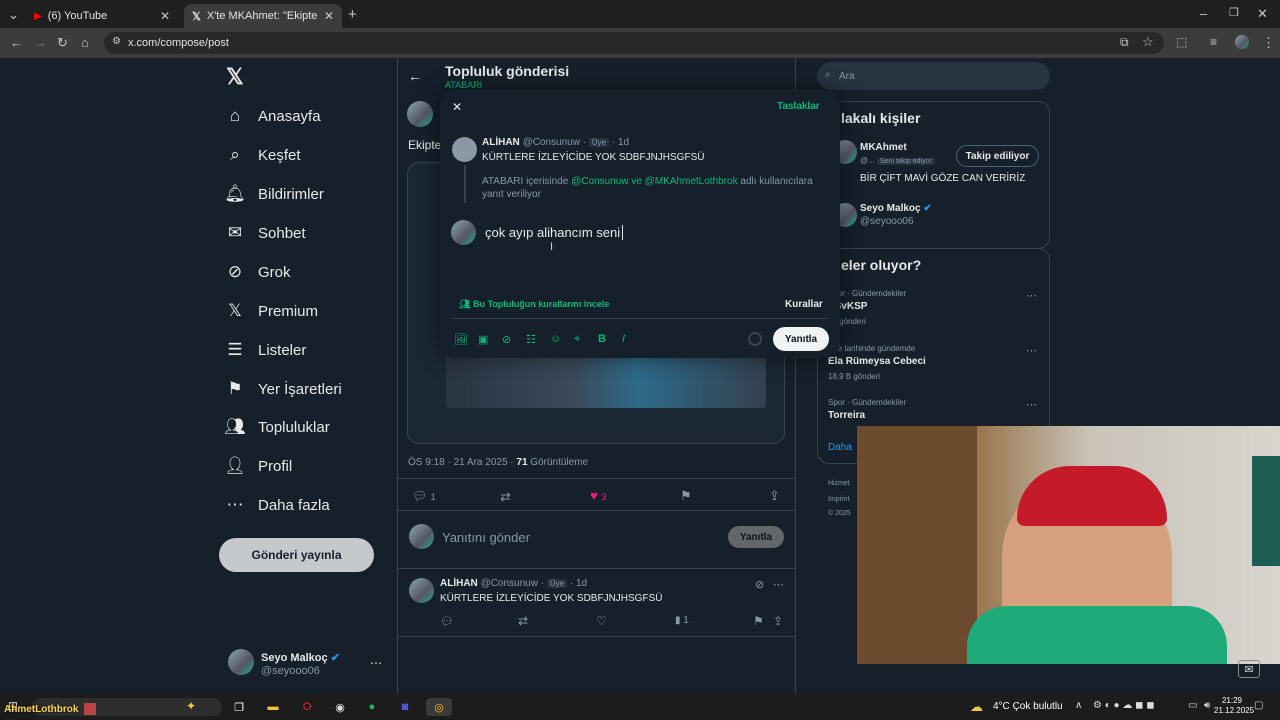 The width and height of the screenshot is (1280, 720). What do you see at coordinates (654, 181) in the screenshot?
I see `reply-context-users: @Consunuw ve @MKAhmetLothbrok` at bounding box center [654, 181].